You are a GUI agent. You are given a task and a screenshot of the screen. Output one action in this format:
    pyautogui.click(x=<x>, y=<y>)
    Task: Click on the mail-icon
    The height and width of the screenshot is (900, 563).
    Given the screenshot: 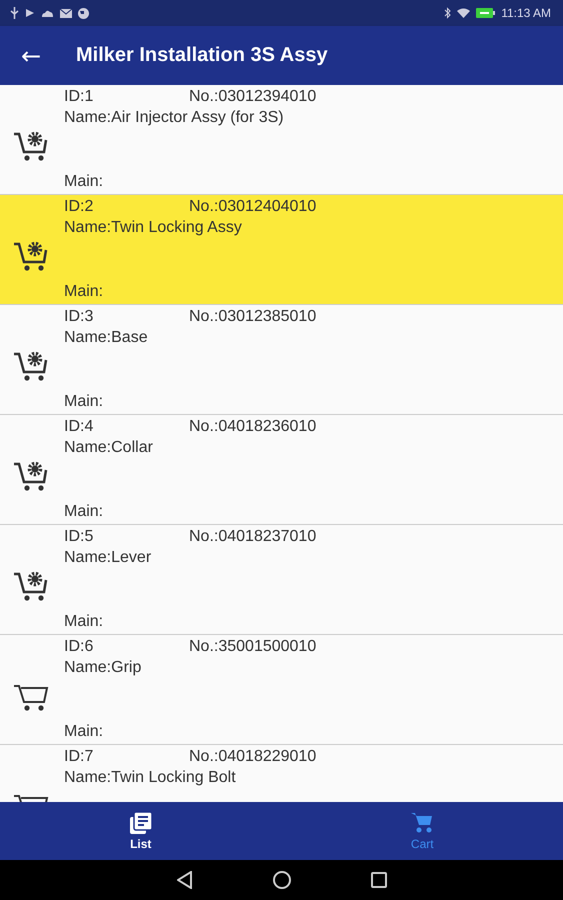 What is the action you would take?
    pyautogui.click(x=66, y=13)
    